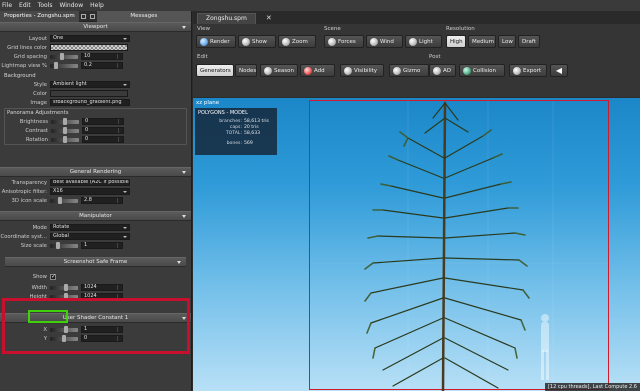  I want to click on close-icon, so click(92, 16).